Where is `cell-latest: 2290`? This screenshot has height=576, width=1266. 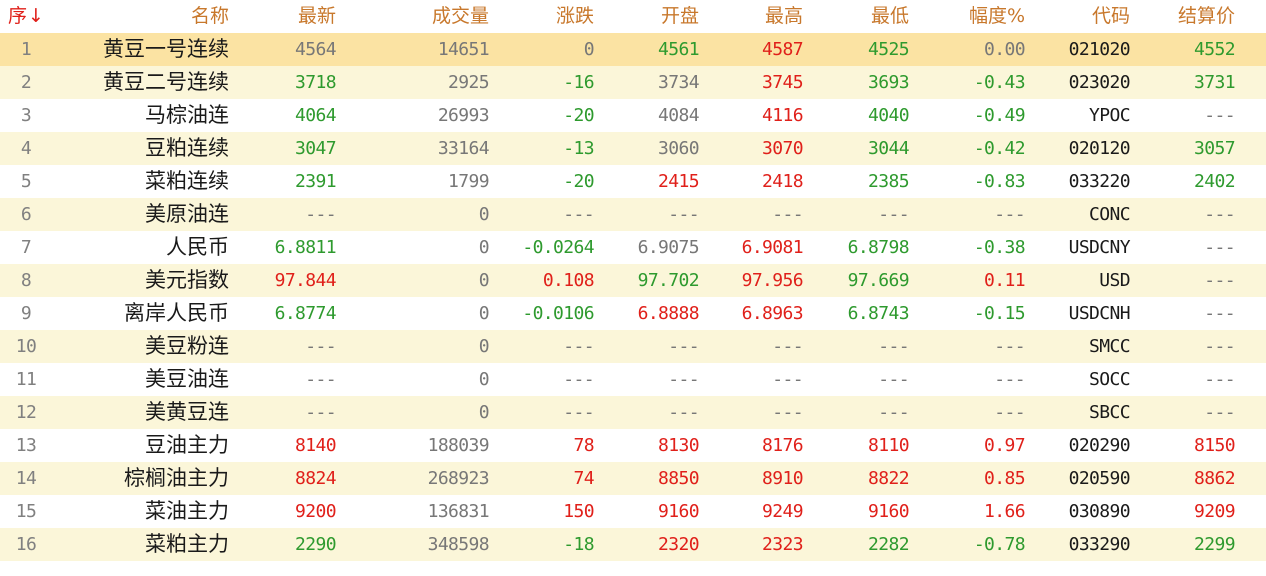 cell-latest: 2290 is located at coordinates (316, 544).